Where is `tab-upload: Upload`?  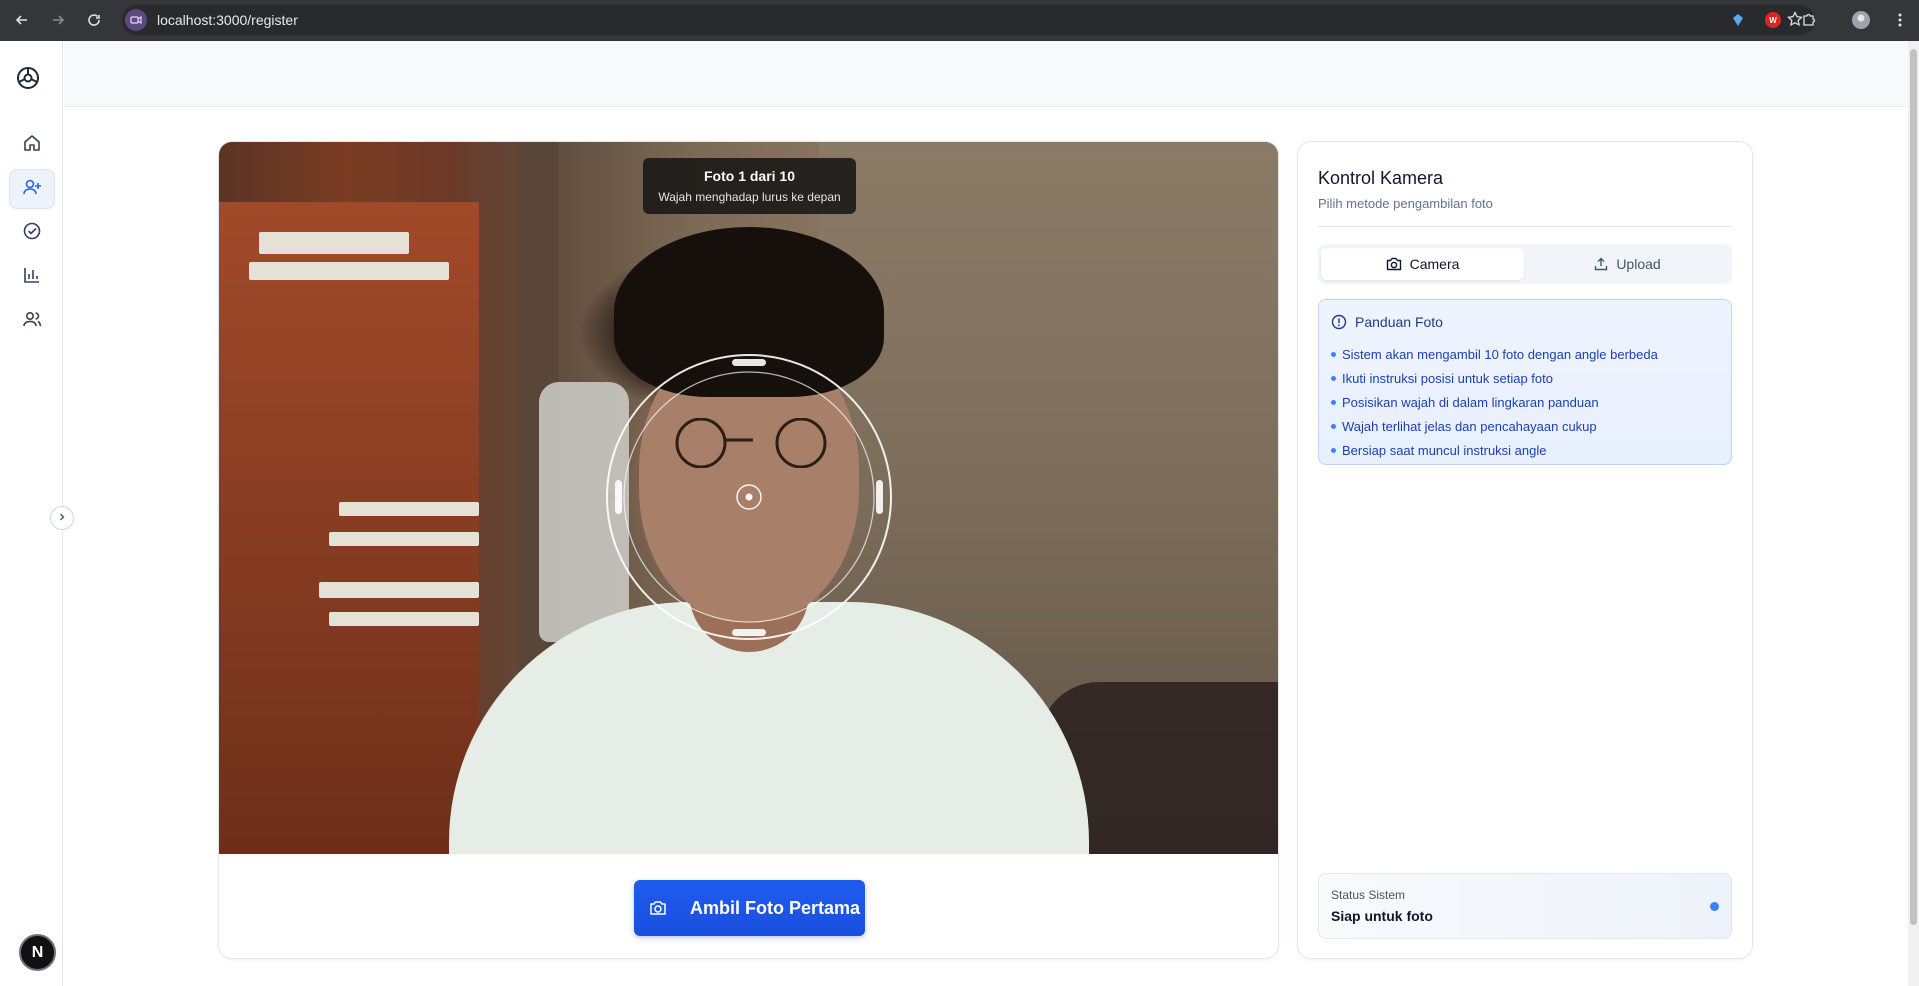 tab-upload: Upload is located at coordinates (1627, 264).